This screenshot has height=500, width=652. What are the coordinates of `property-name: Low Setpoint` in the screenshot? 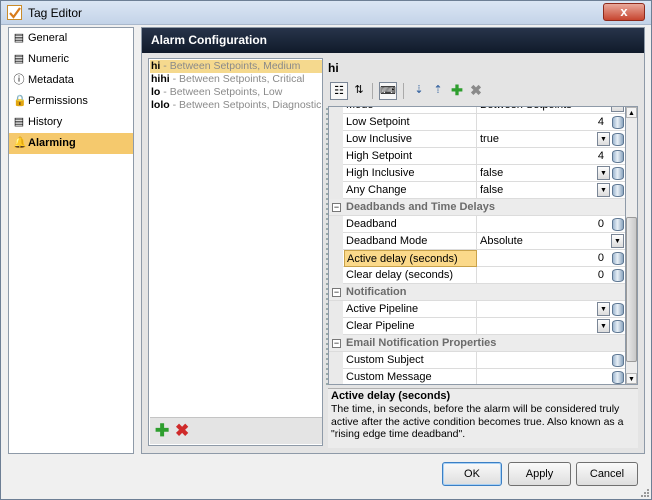 It's located at (410, 122).